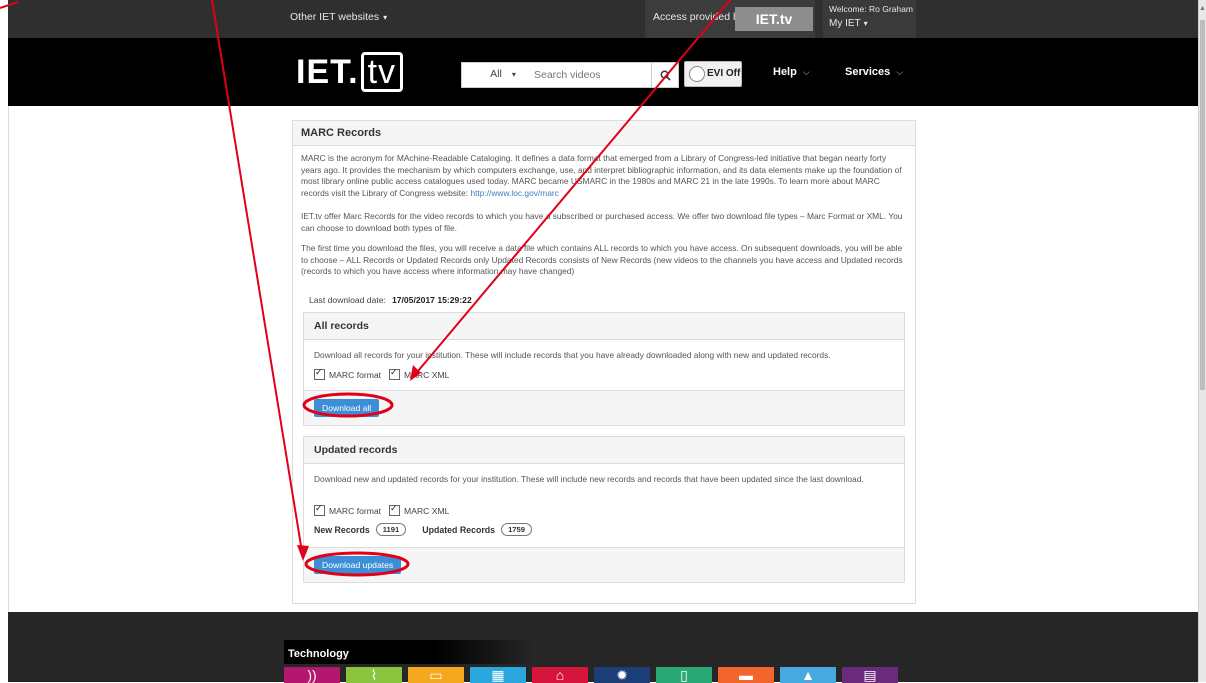  I want to click on rss-category-tile: )), so click(312, 675).